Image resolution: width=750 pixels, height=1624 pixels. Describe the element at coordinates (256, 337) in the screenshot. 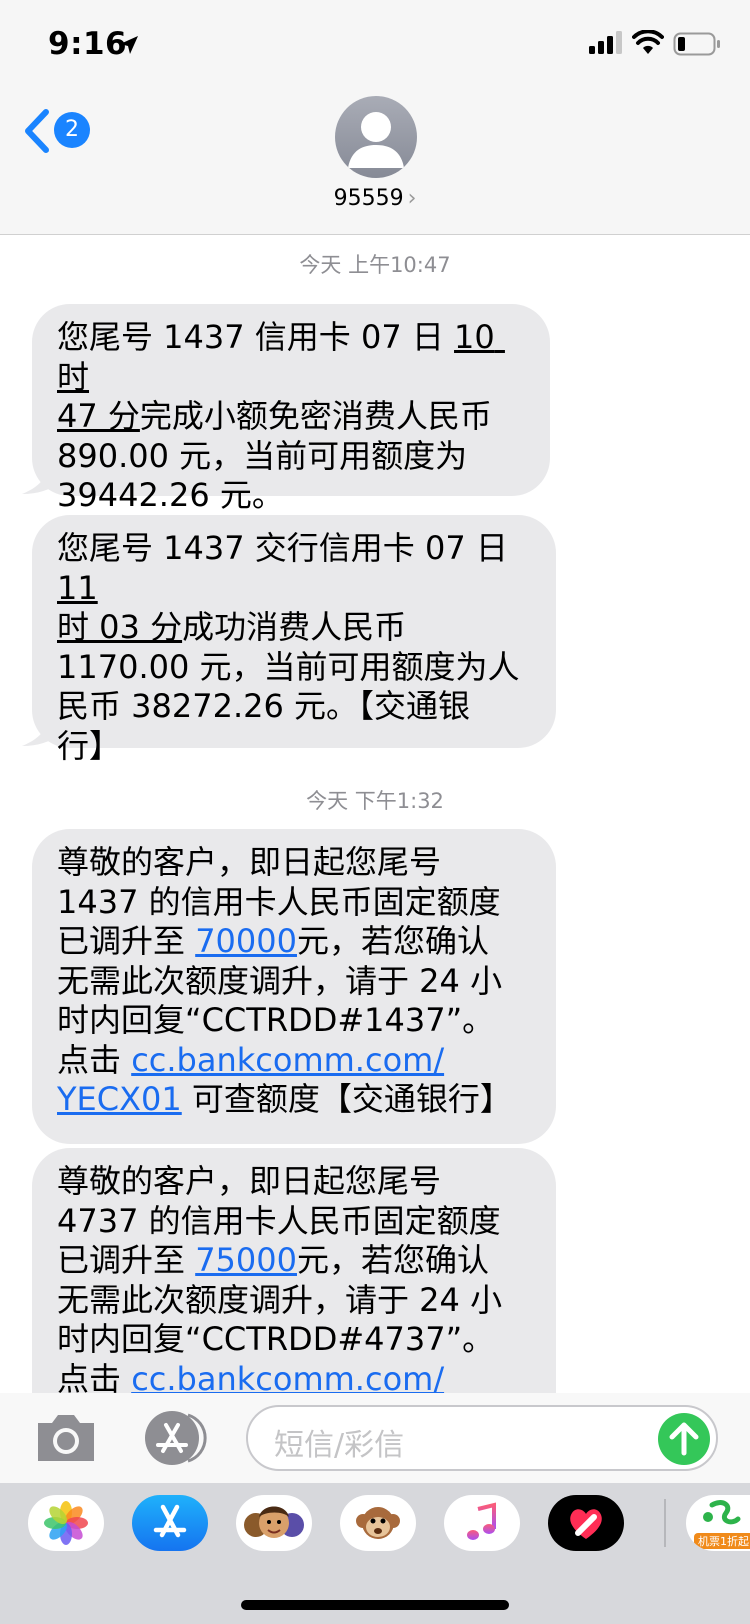

I see `message-text: 您尾号 1437 信用卡 07 日` at that location.